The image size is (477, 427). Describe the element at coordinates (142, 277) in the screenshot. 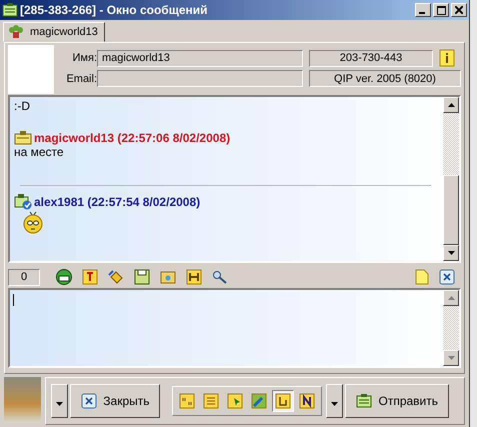

I see `floppy-disk-icon` at that location.